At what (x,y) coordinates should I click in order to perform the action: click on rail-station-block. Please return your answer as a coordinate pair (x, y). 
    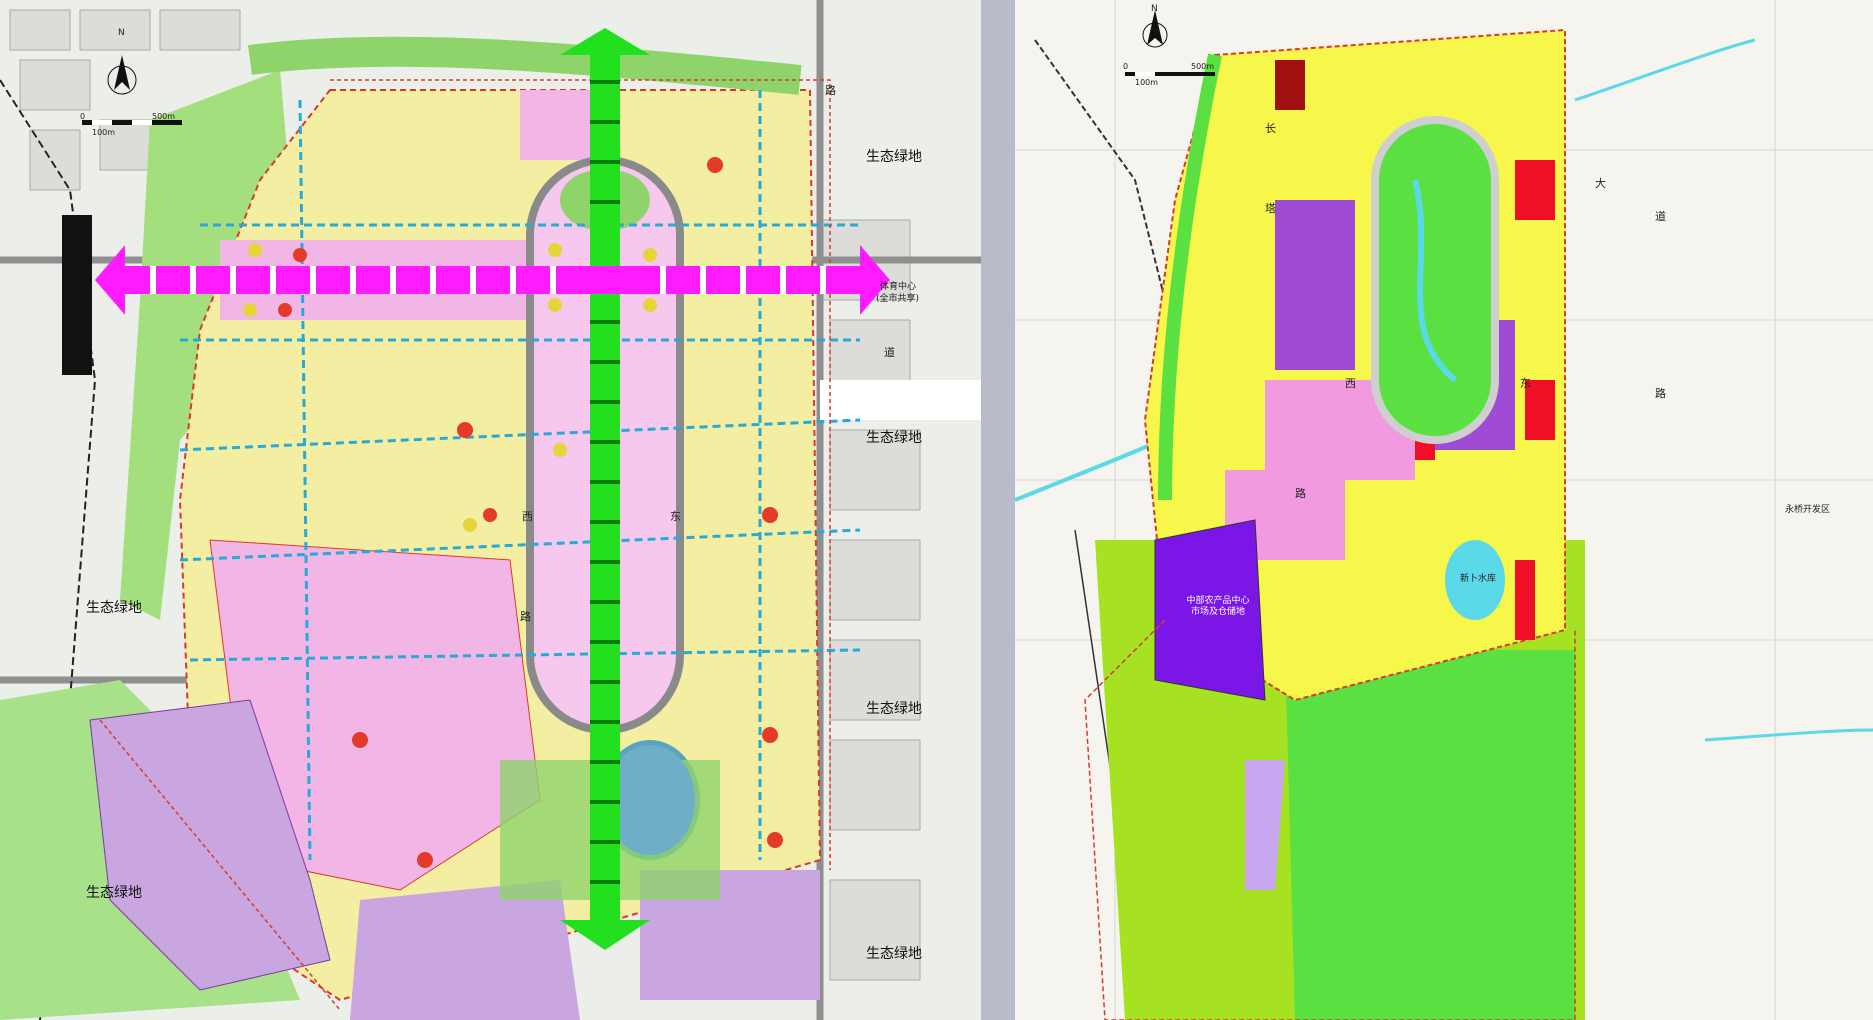
    Looking at the image, I should click on (77, 295).